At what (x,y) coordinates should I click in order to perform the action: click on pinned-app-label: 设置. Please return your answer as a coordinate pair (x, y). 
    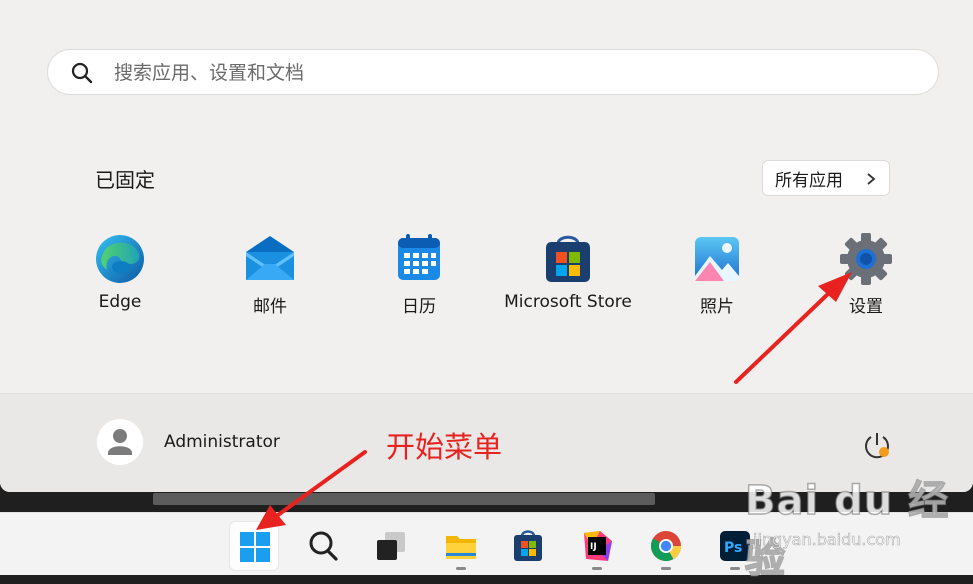
    Looking at the image, I should click on (866, 307).